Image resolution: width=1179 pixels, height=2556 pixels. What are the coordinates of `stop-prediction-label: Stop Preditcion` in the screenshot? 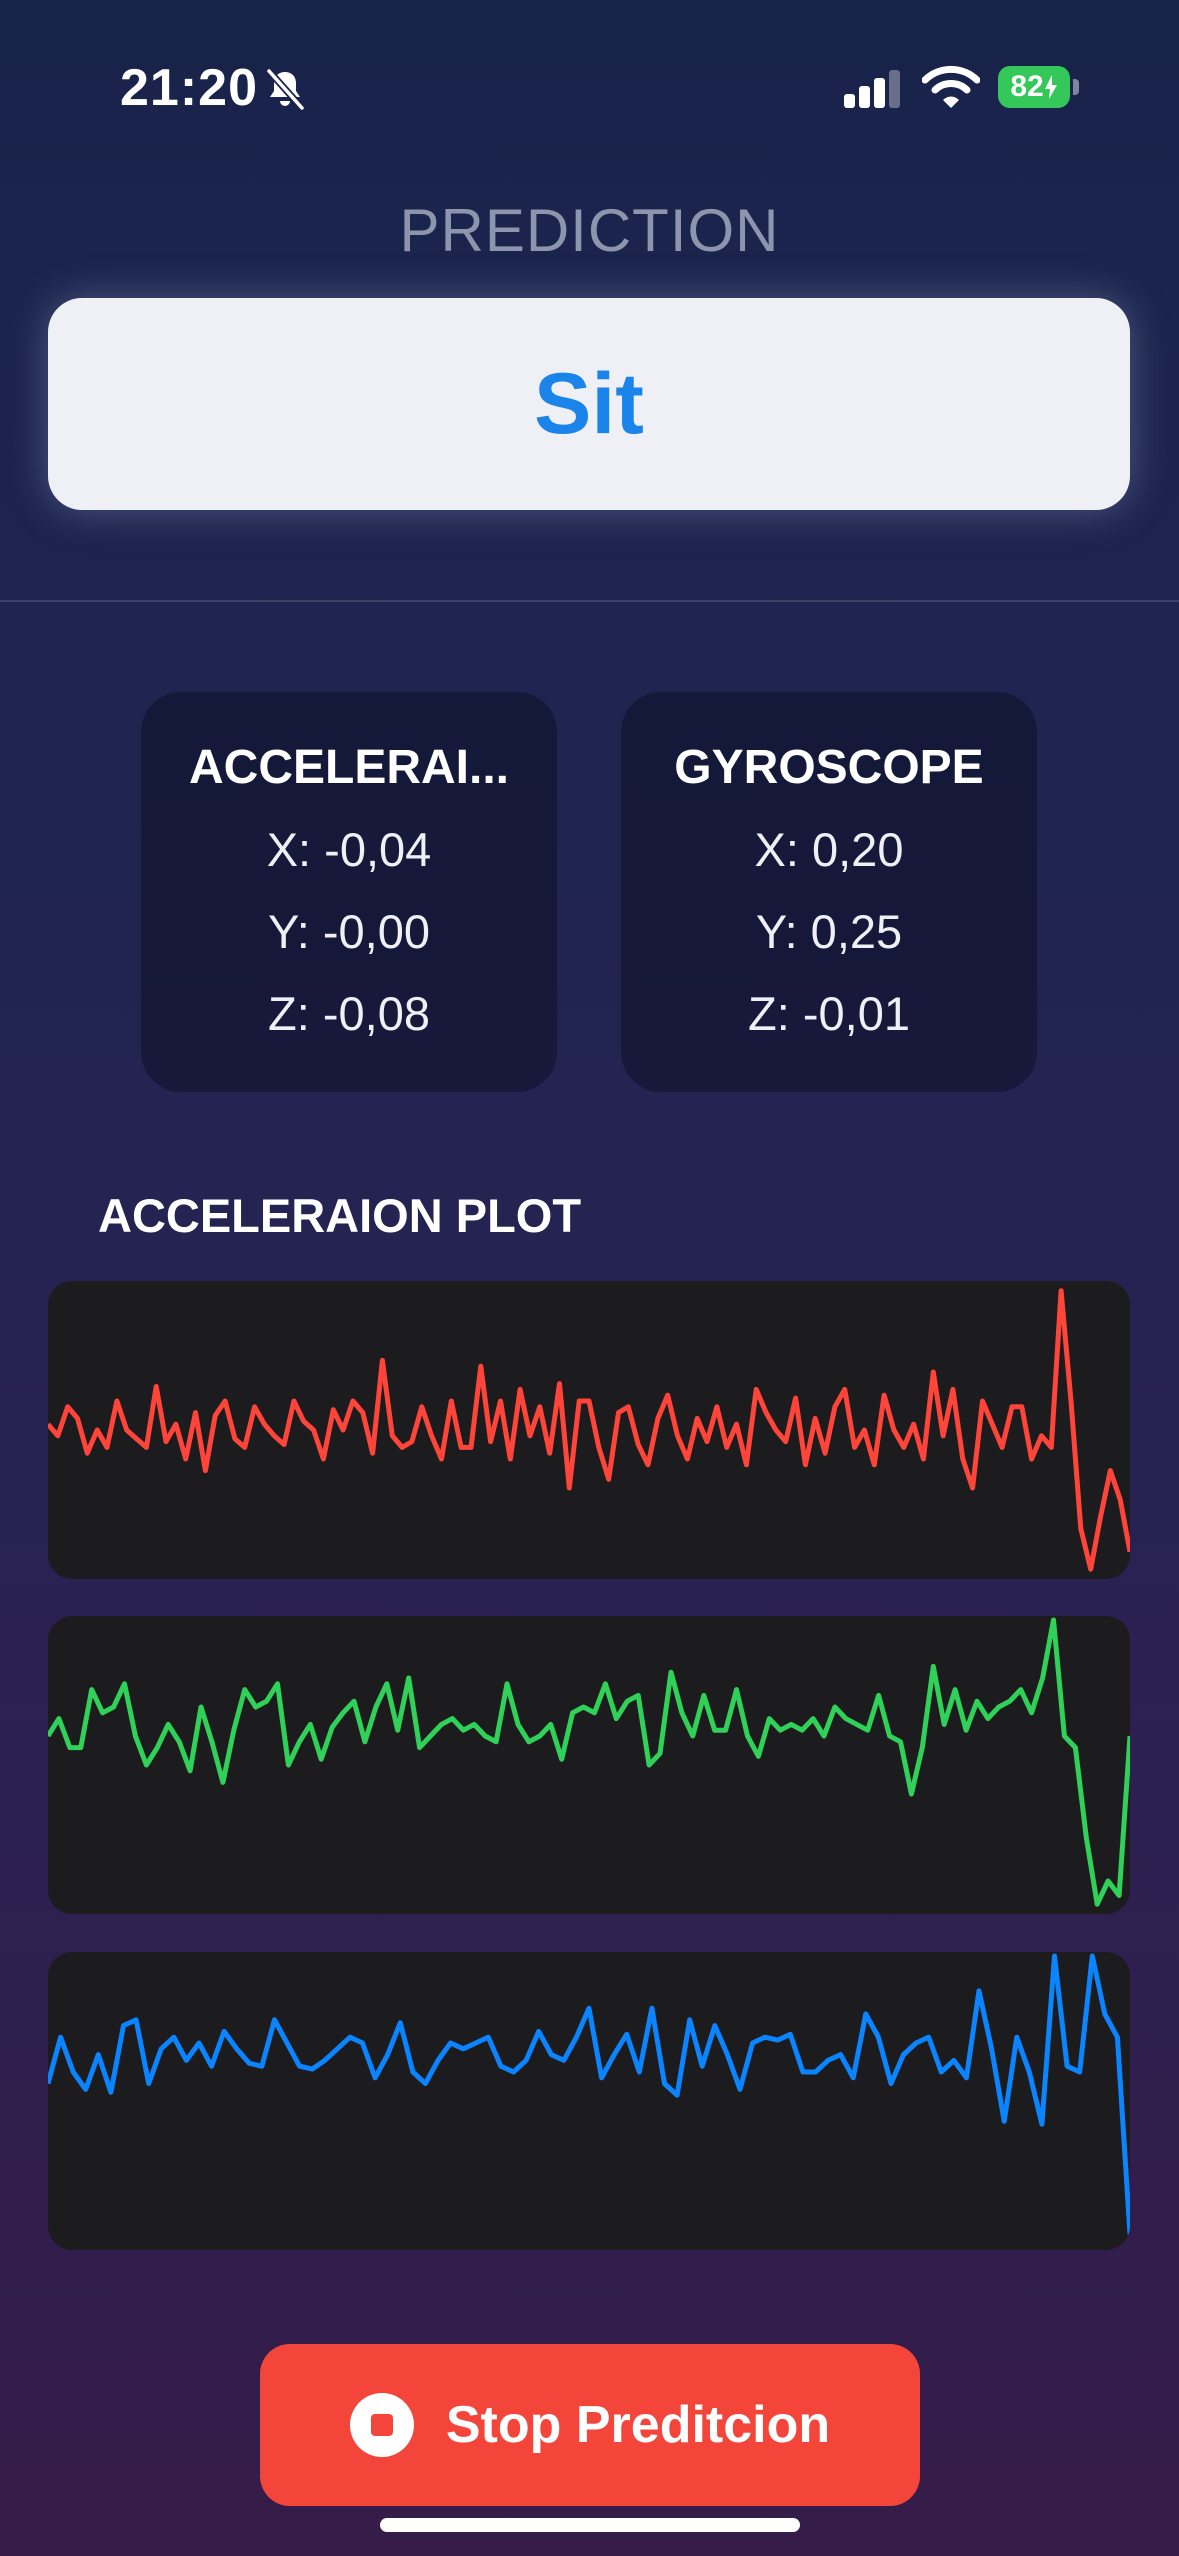 It's located at (638, 2425).